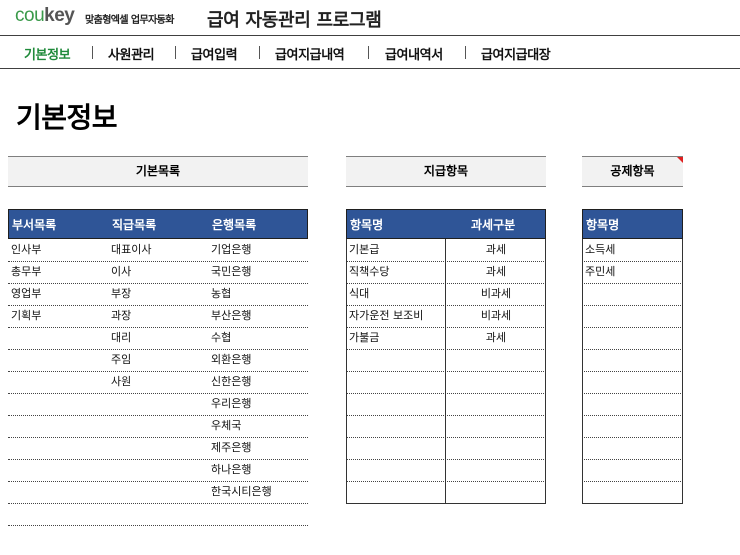 This screenshot has width=740, height=555. I want to click on main-nav: 기본정보 사원관리 급여입력 급여지급내역 급여내역서 급여지급대장, so click(370, 53).